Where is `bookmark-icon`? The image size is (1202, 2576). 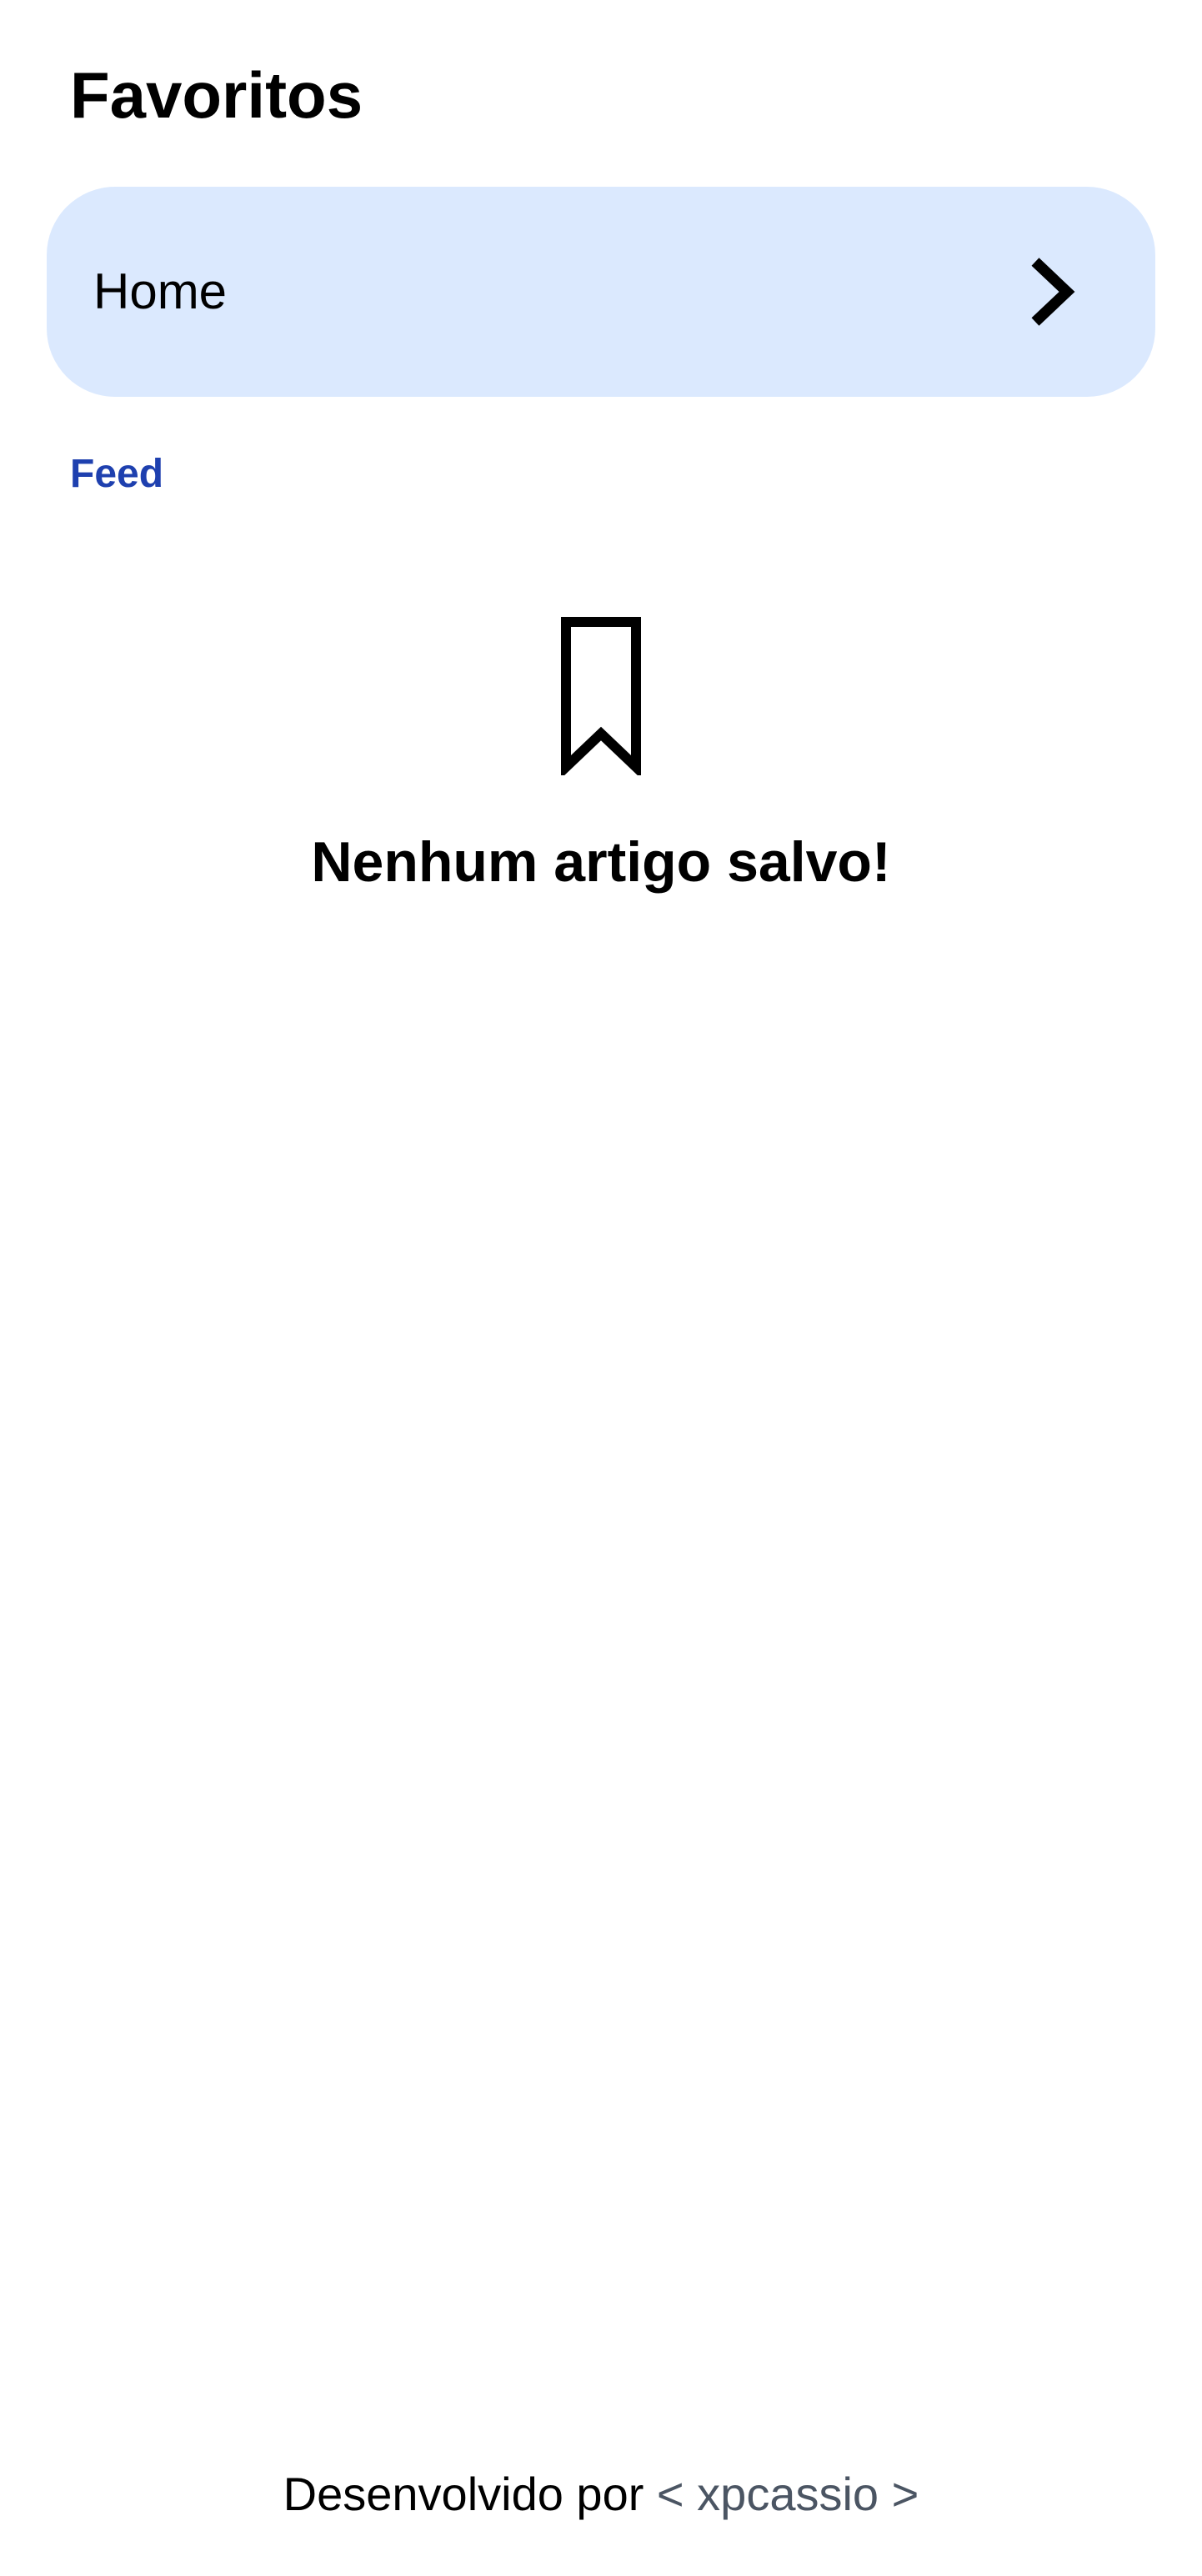
bookmark-icon is located at coordinates (601, 696).